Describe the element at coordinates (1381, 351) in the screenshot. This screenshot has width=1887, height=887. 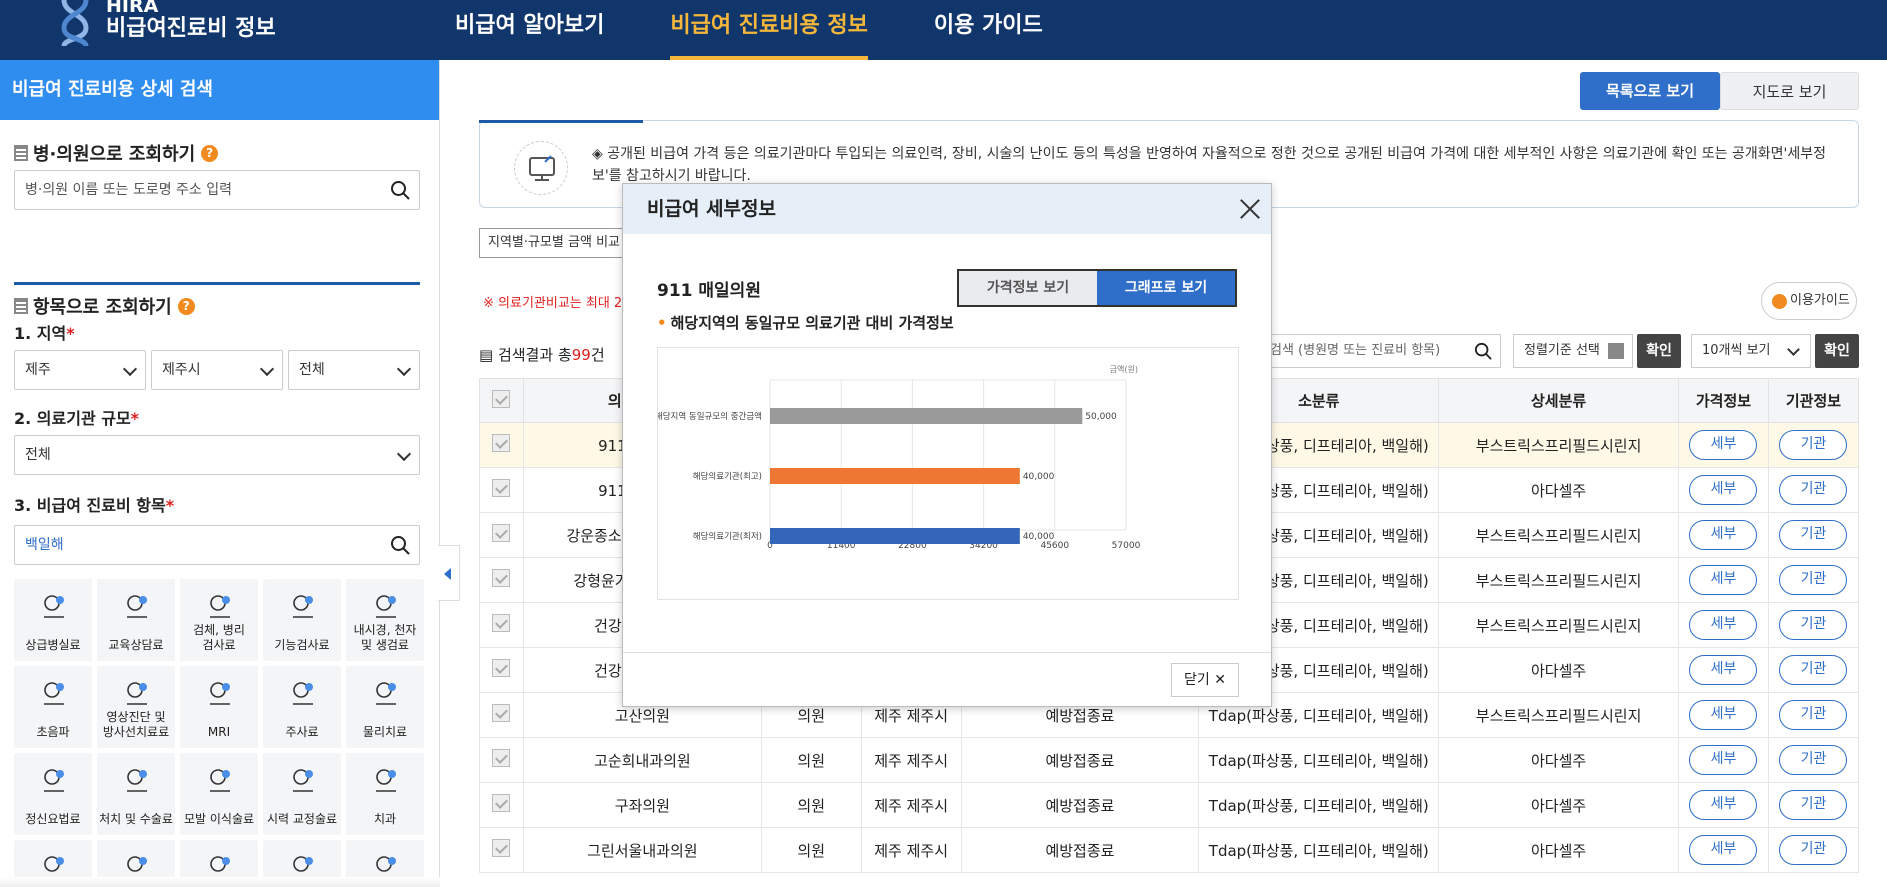
I see `result-search-input: 검색 (병원명 또는 진료비 항목)` at that location.